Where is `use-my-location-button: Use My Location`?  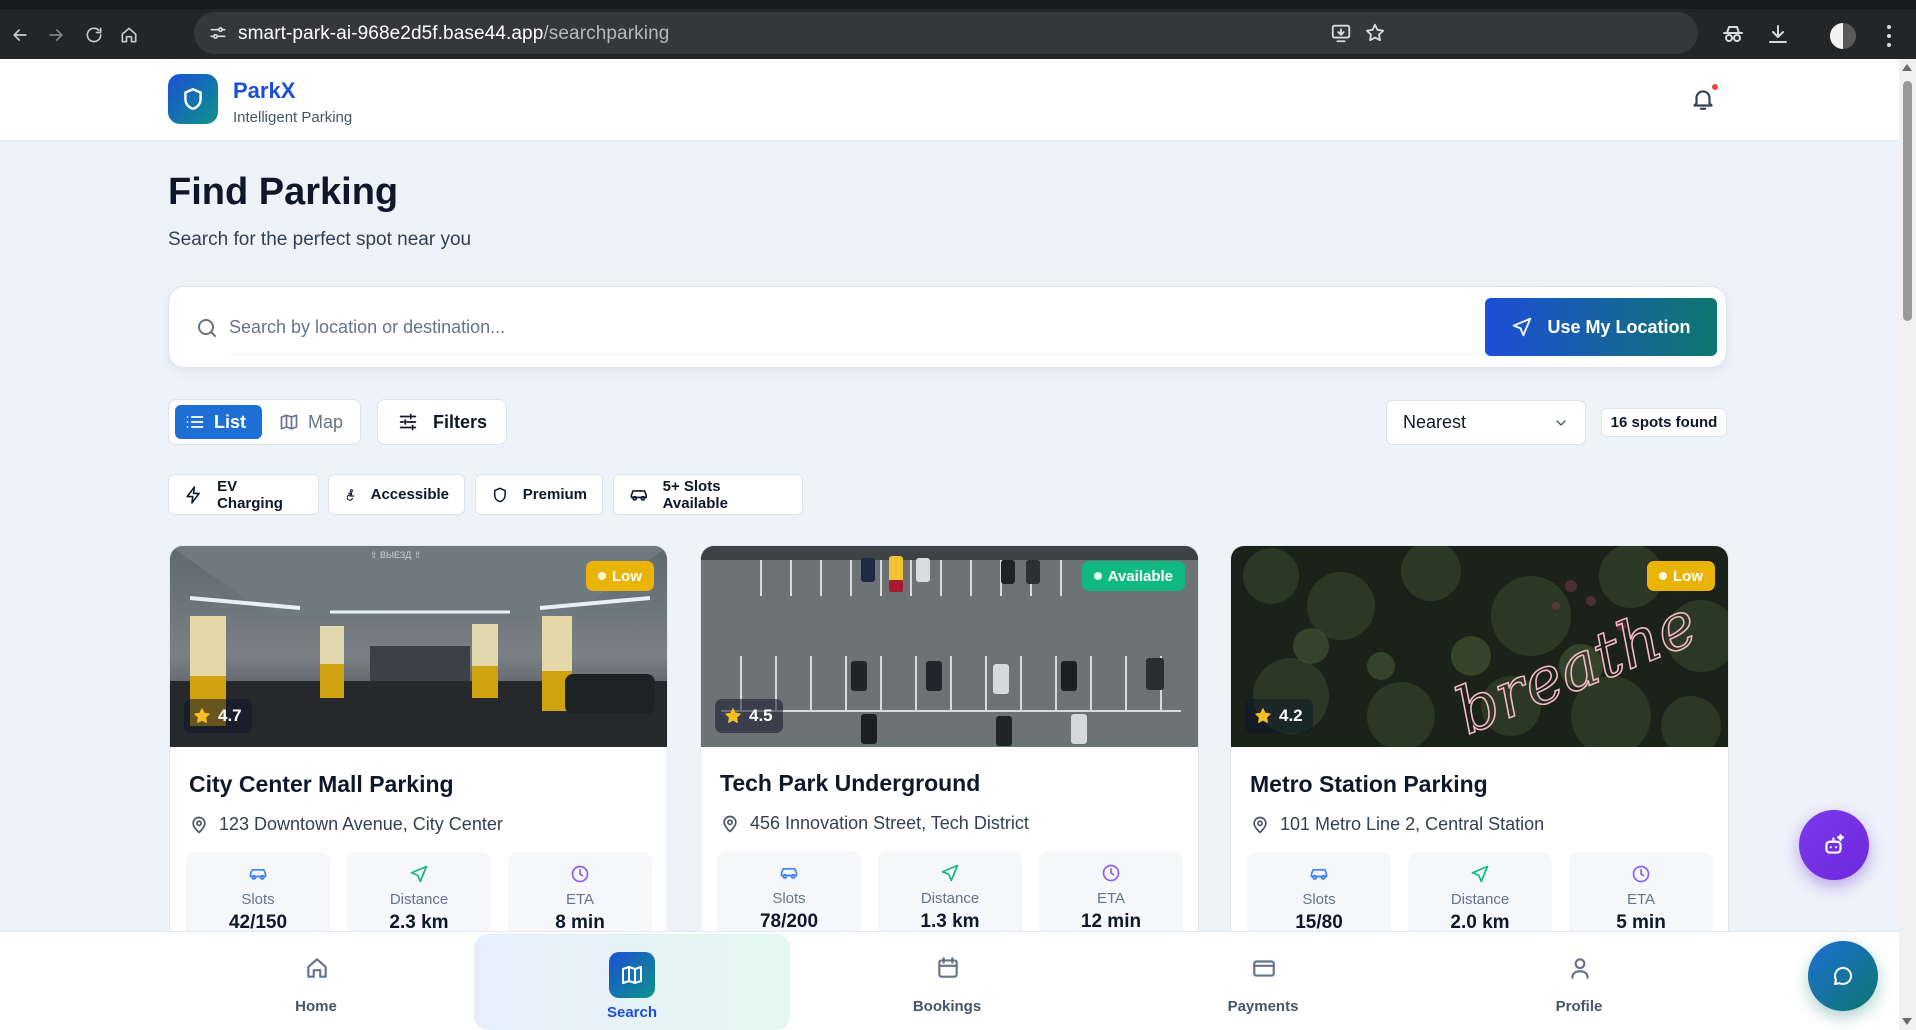 use-my-location-button: Use My Location is located at coordinates (1601, 327).